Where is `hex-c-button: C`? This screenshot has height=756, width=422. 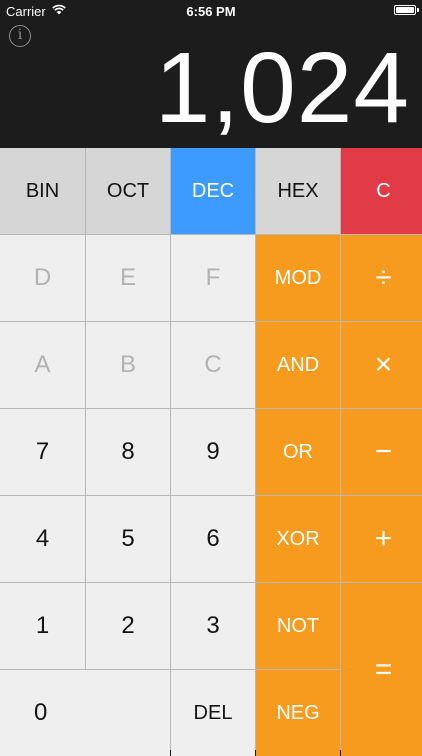 hex-c-button: C is located at coordinates (213, 365).